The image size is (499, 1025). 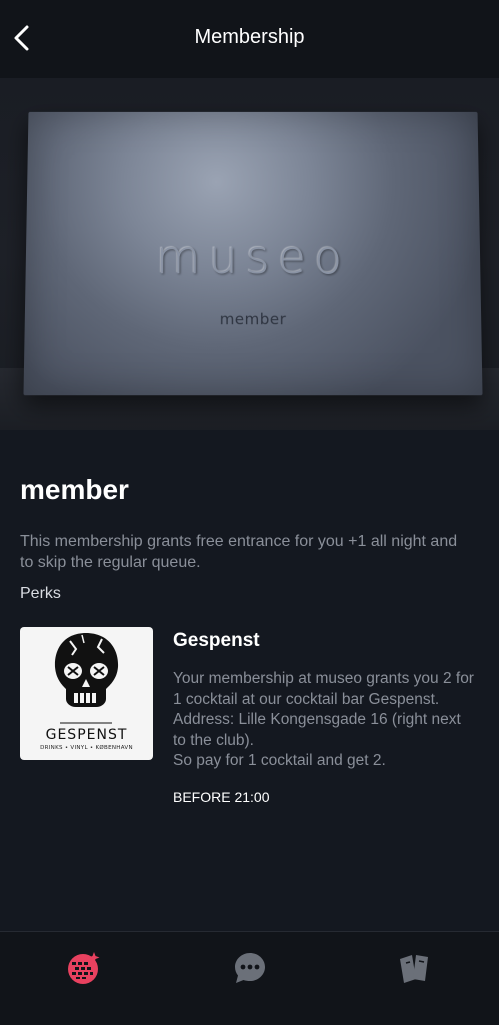 I want to click on nav-item-chat, so click(x=250, y=968).